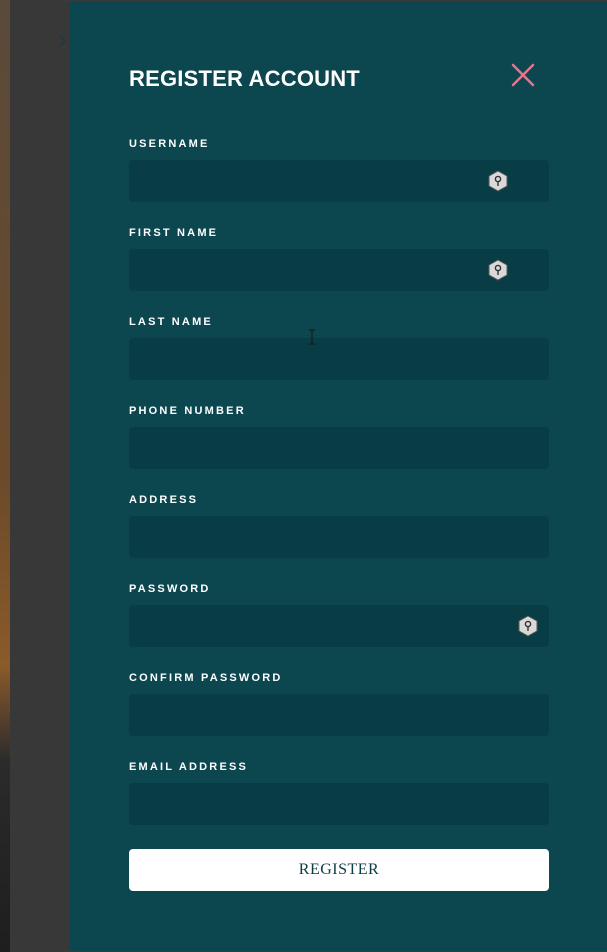  Describe the element at coordinates (187, 411) in the screenshot. I see `phone-number-label: PHONE NUMBER` at that location.